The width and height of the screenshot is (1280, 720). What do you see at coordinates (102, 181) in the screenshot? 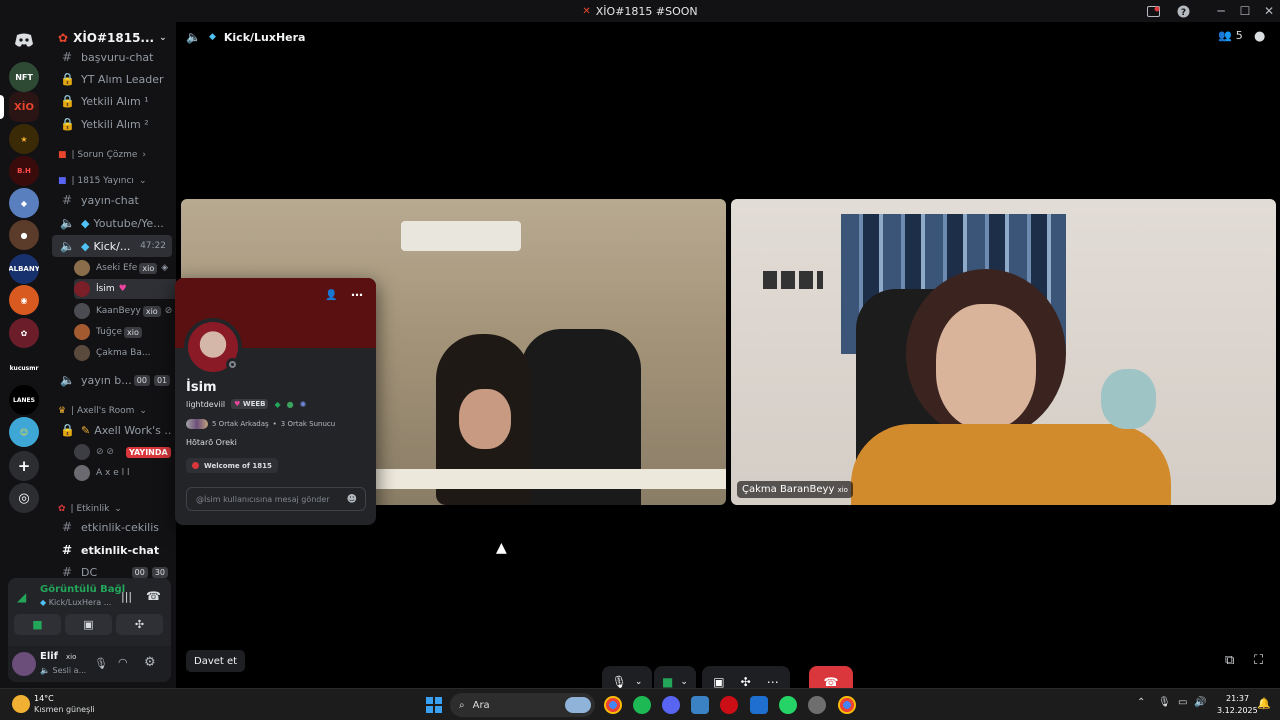
I see `category-1815-yayinci: ■ | 1815 Yayıncı ⌄` at bounding box center [102, 181].